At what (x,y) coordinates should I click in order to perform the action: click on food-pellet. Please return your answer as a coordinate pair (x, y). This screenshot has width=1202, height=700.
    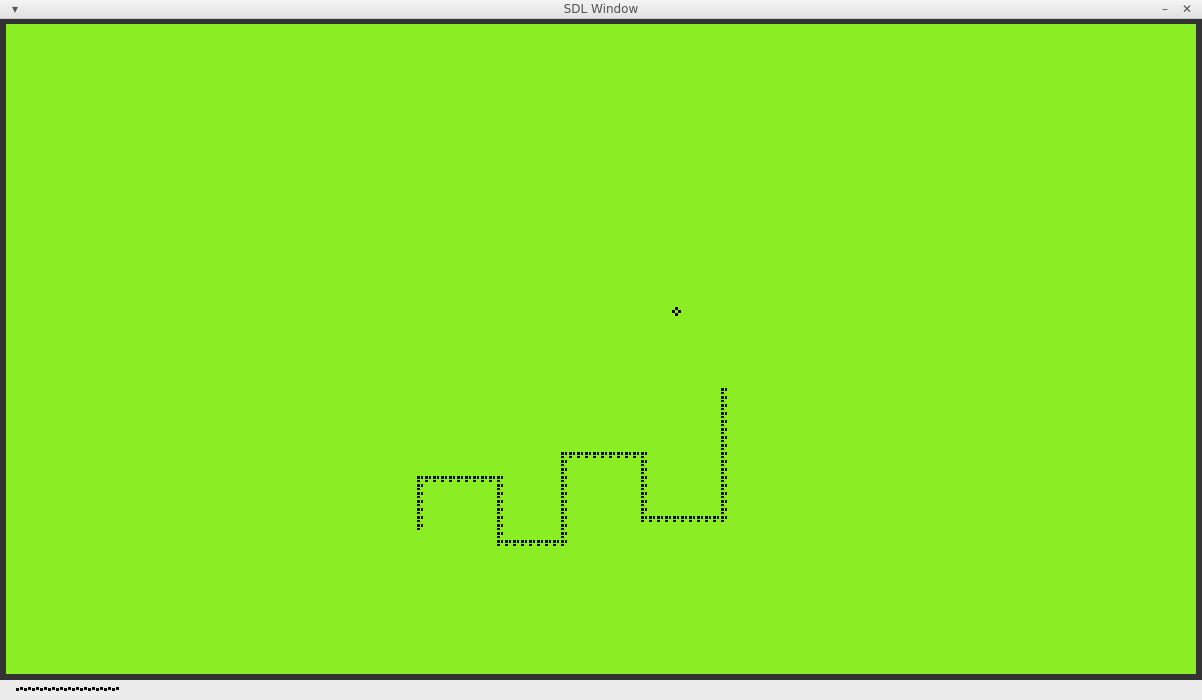
    Looking at the image, I should click on (676, 311).